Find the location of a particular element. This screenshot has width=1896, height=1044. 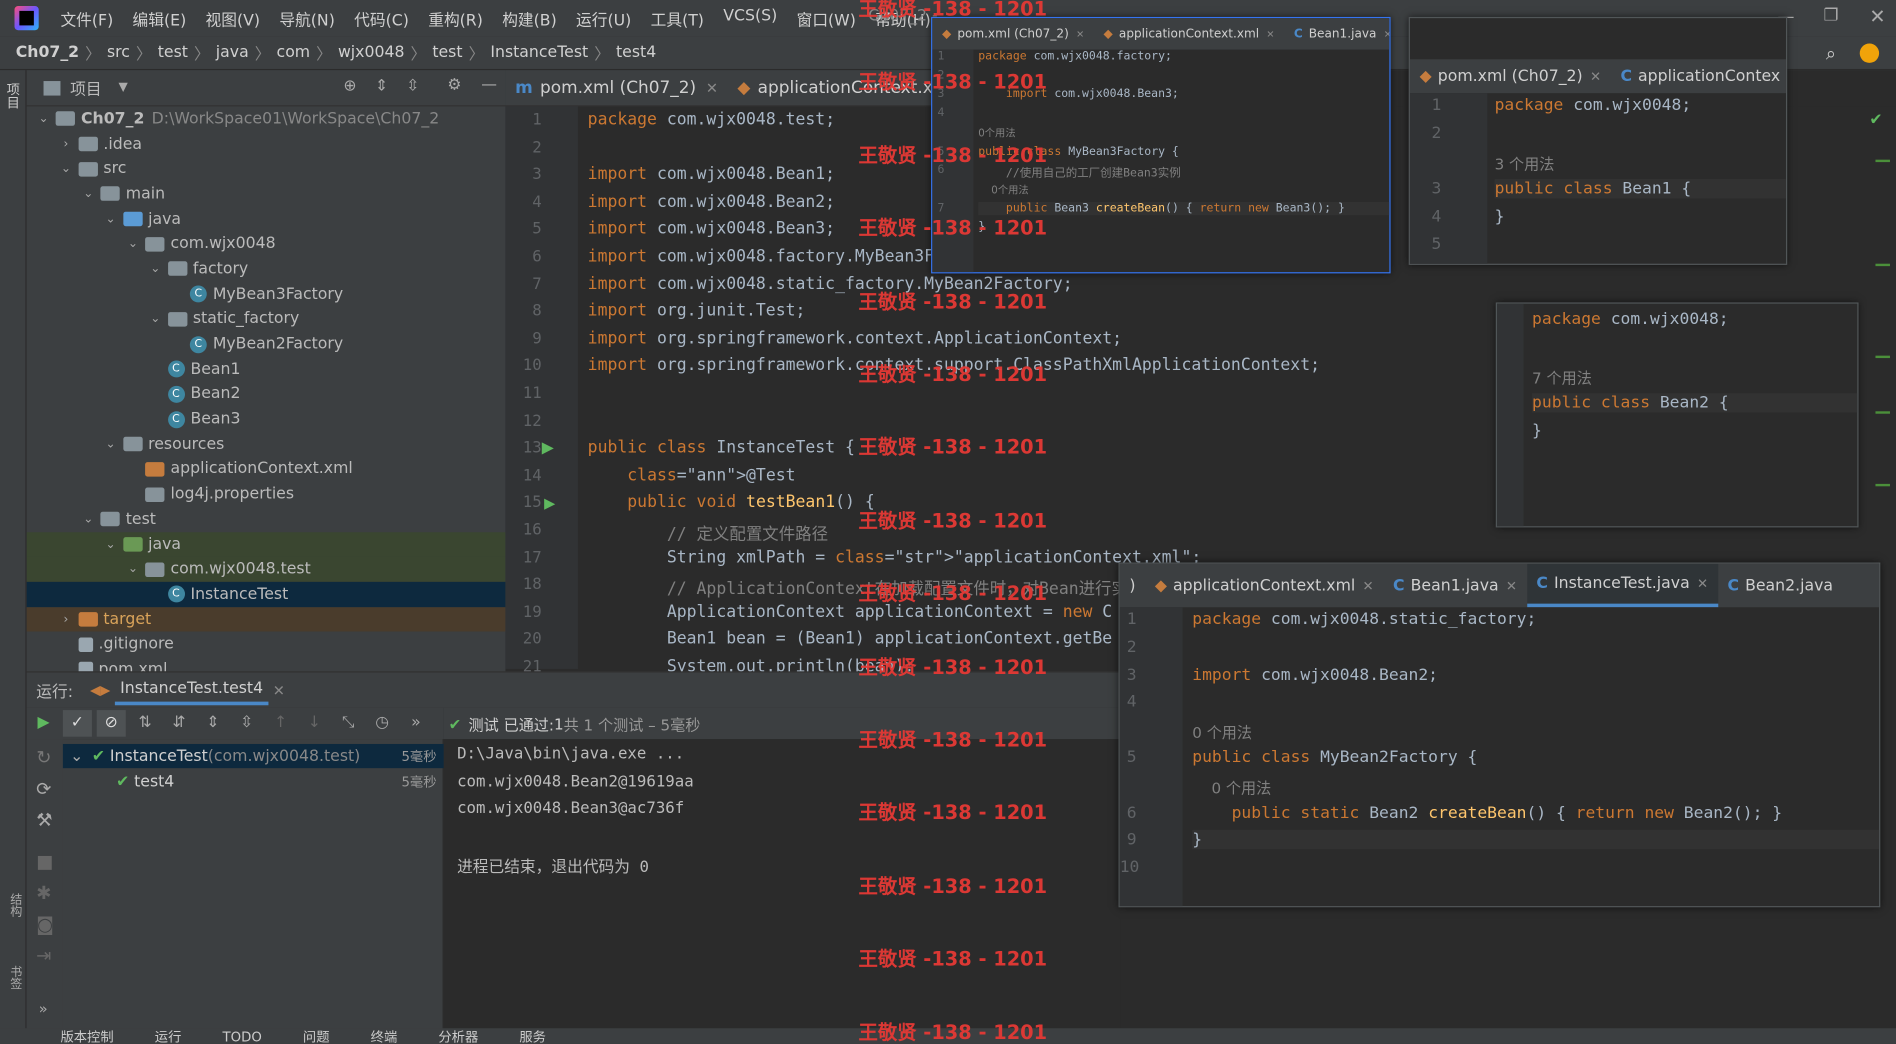

popup-tab: ) is located at coordinates (1132, 586).